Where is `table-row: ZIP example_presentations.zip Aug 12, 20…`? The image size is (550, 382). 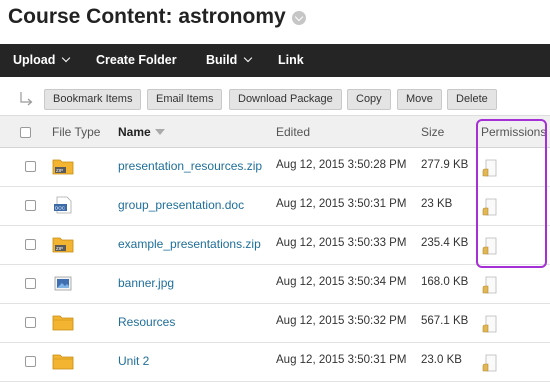 table-row: ZIP example_presentations.zip Aug 12, 20… is located at coordinates (275, 245).